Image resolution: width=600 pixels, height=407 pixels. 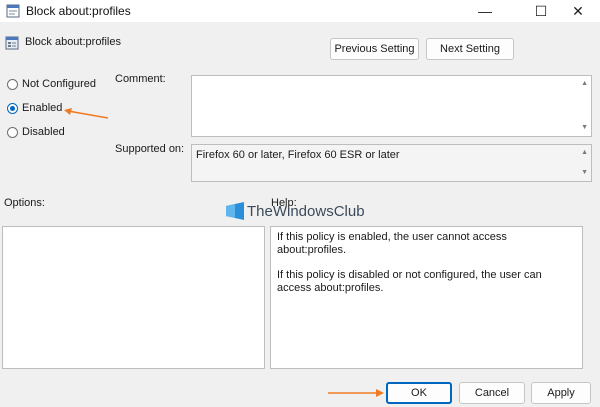 I want to click on maximize-icon: ☐, so click(x=541, y=10).